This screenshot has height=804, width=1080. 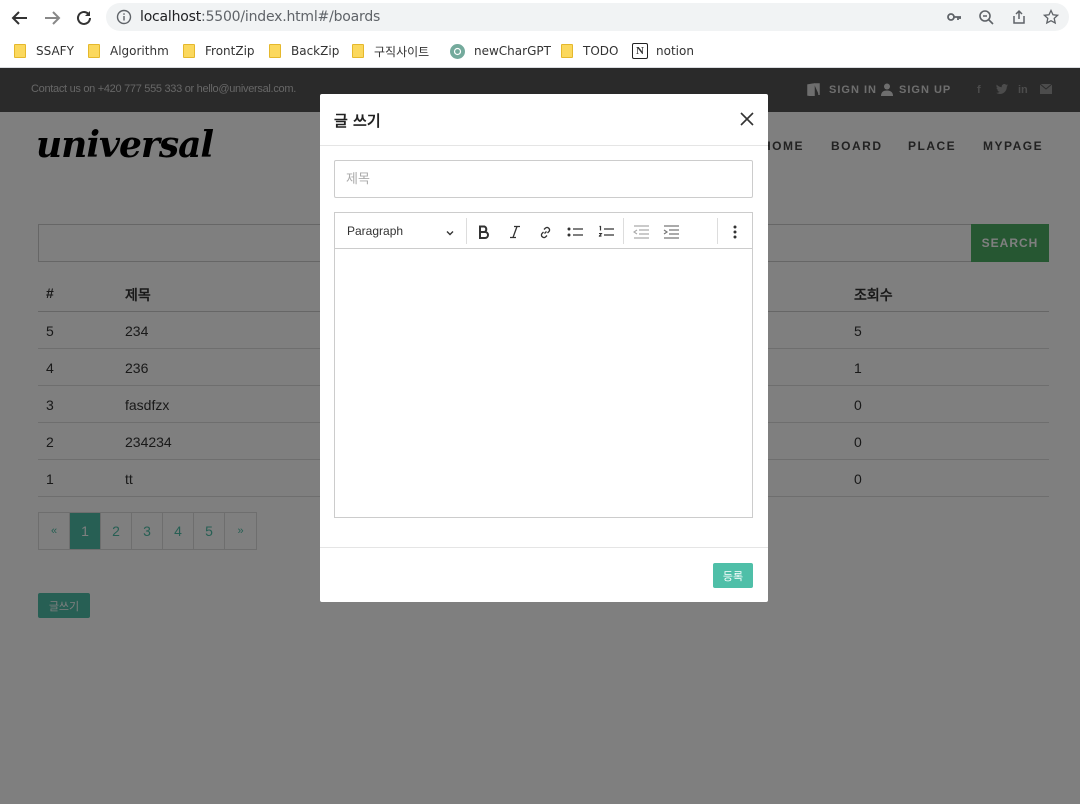 What do you see at coordinates (1051, 16) in the screenshot?
I see `bookmark-star-icon` at bounding box center [1051, 16].